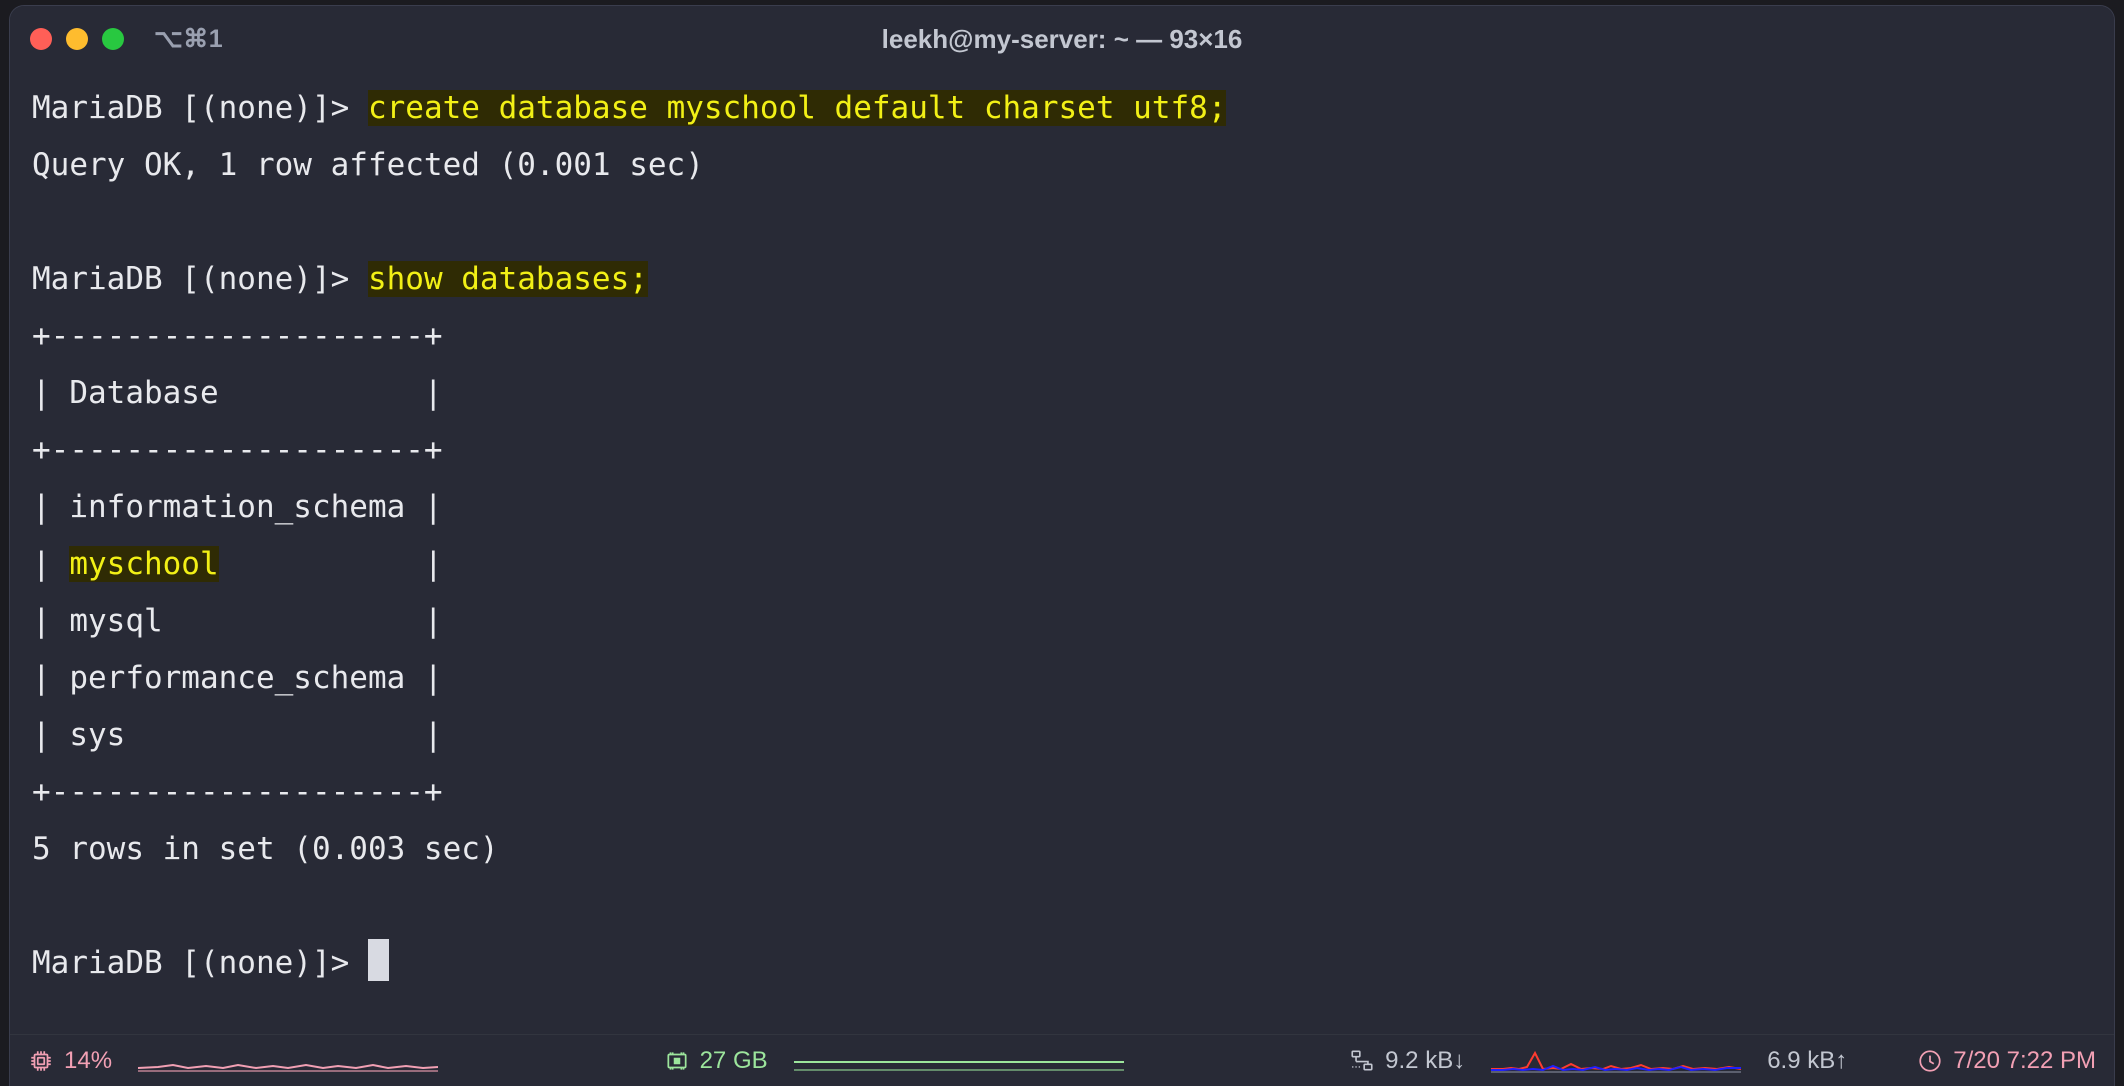 The width and height of the screenshot is (2124, 1086). I want to click on clock-value: 7/20 7:22 PM, so click(2025, 1060).